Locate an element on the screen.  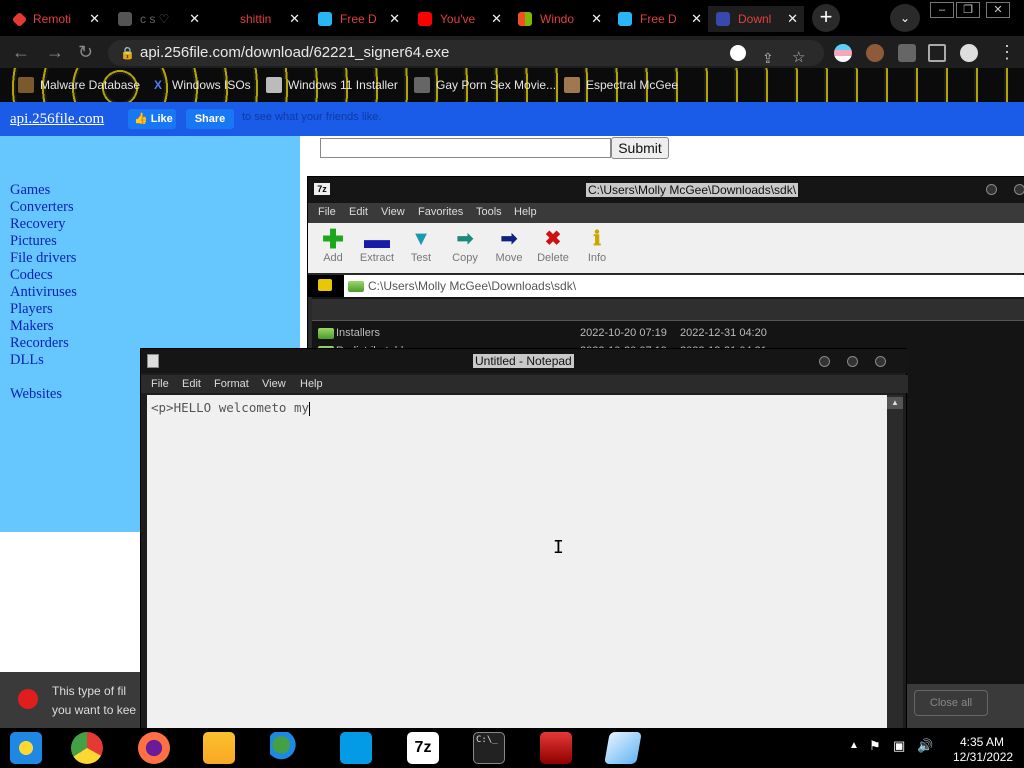
forward-arrow-icon: → is located at coordinates (55, 52).